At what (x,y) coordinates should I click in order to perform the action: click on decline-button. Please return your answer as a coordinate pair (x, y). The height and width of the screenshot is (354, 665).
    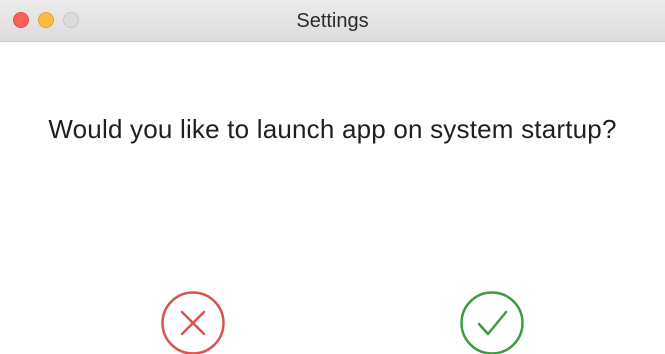
    Looking at the image, I should click on (193, 322).